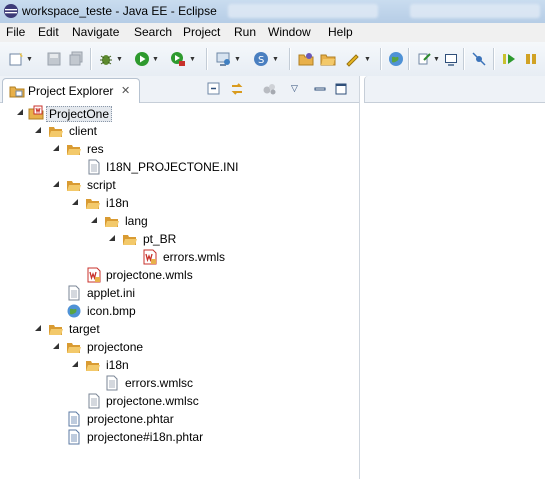  I want to click on menu-edit: Edit, so click(48, 32).